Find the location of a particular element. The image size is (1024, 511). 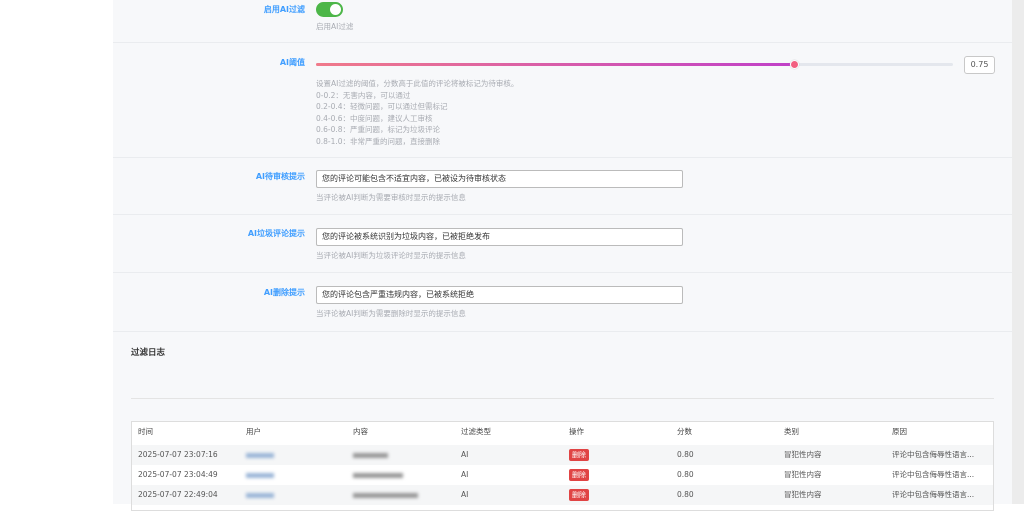

filter-log-title: 过滤日志 is located at coordinates (148, 353).